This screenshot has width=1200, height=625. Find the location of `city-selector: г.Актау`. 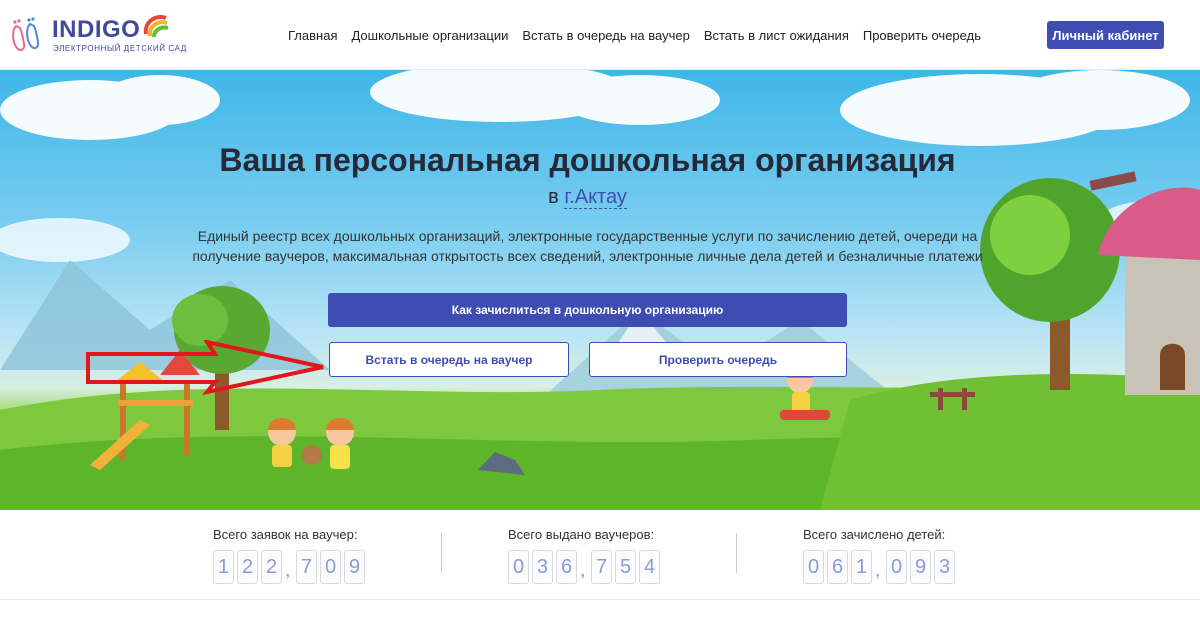

city-selector: г.Актау is located at coordinates (595, 197).